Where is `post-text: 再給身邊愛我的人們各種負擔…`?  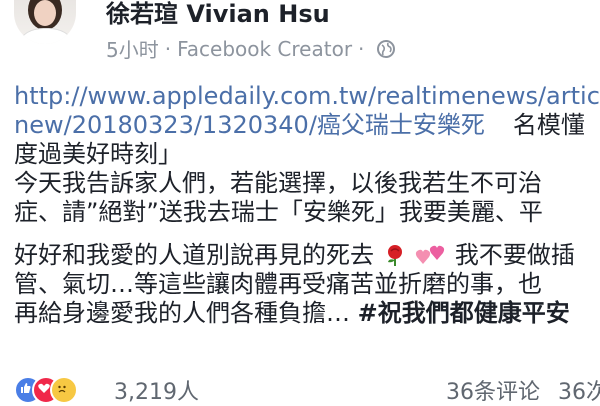 post-text: 再給身邊愛我的人們各種負擔… is located at coordinates (186, 313).